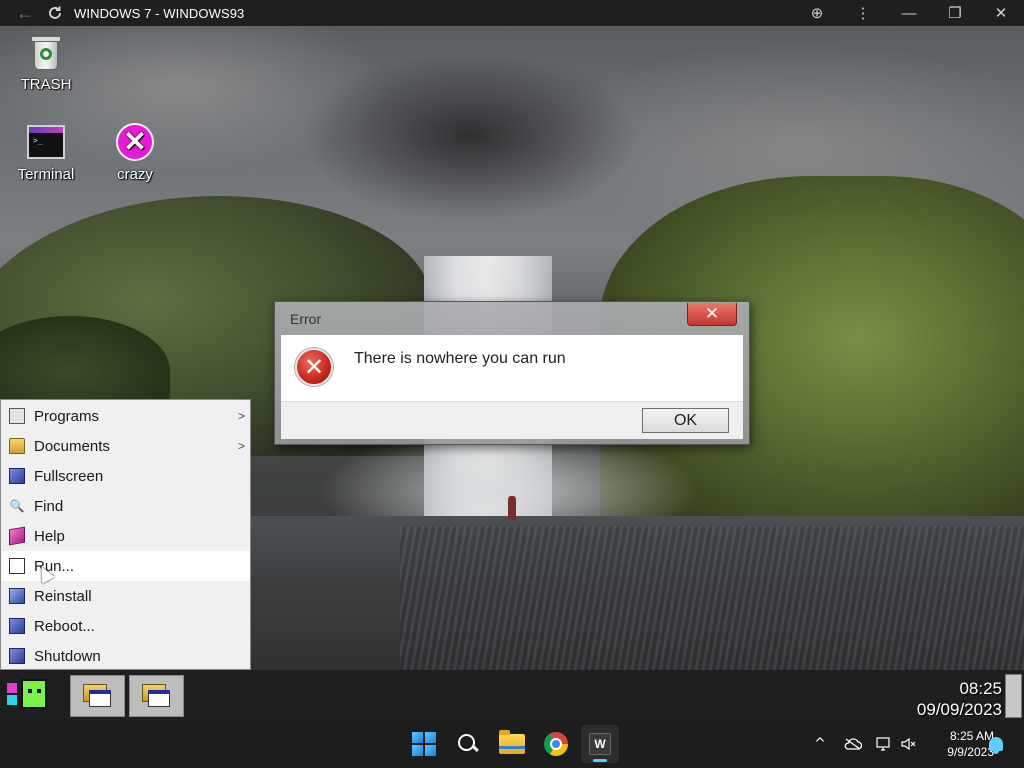  I want to click on start-menu-item-label: Reinstall, so click(63, 596).